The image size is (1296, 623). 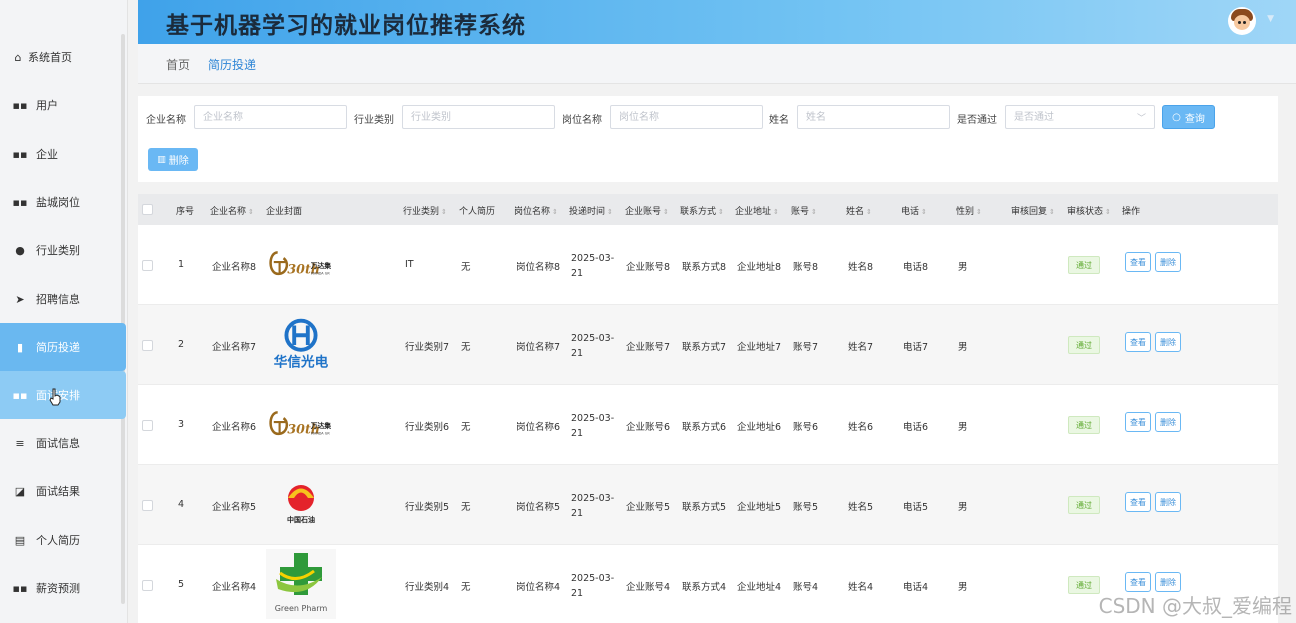 I want to click on sidebar-item-interview-result: ◪ 面试结果, so click(x=63, y=491).